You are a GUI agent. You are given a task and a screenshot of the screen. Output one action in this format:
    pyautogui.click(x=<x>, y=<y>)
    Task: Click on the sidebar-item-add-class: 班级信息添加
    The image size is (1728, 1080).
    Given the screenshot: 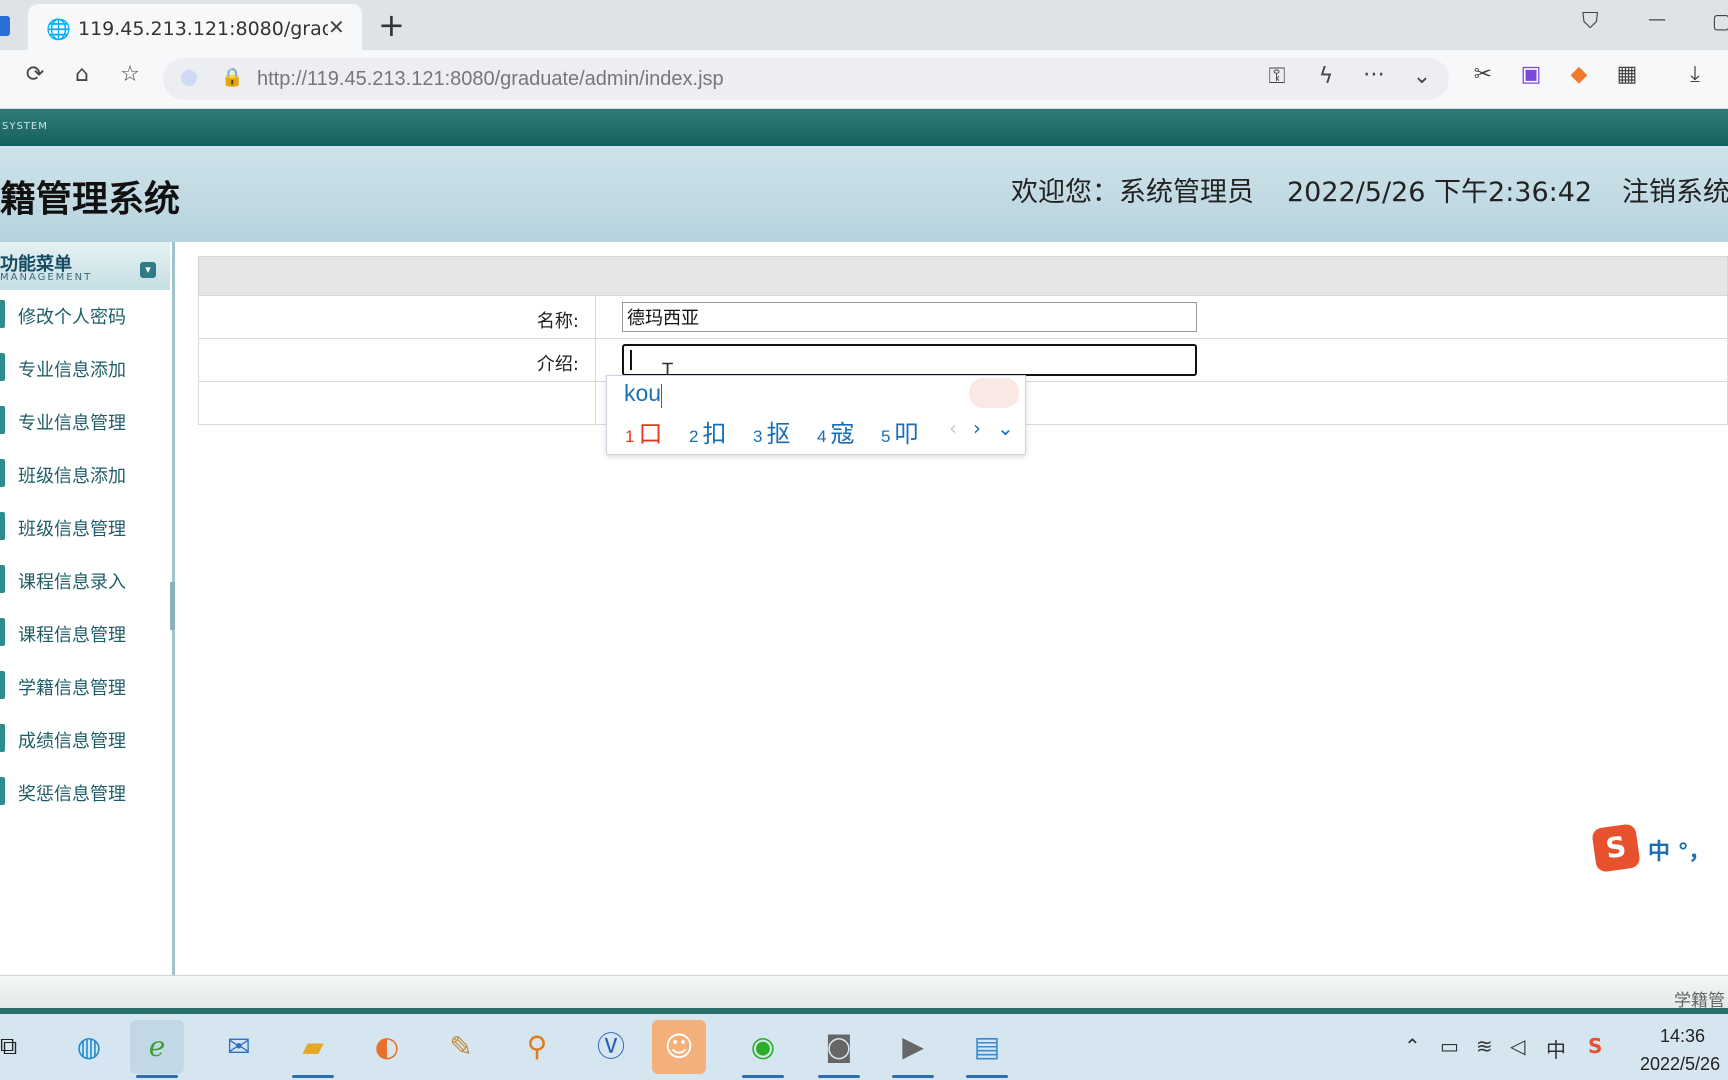 What is the action you would take?
    pyautogui.click(x=85, y=473)
    